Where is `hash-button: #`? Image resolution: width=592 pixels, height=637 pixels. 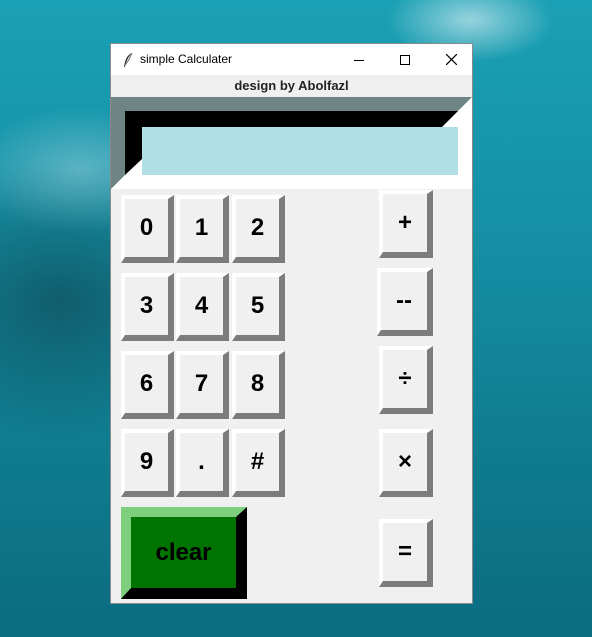 hash-button: # is located at coordinates (258, 463).